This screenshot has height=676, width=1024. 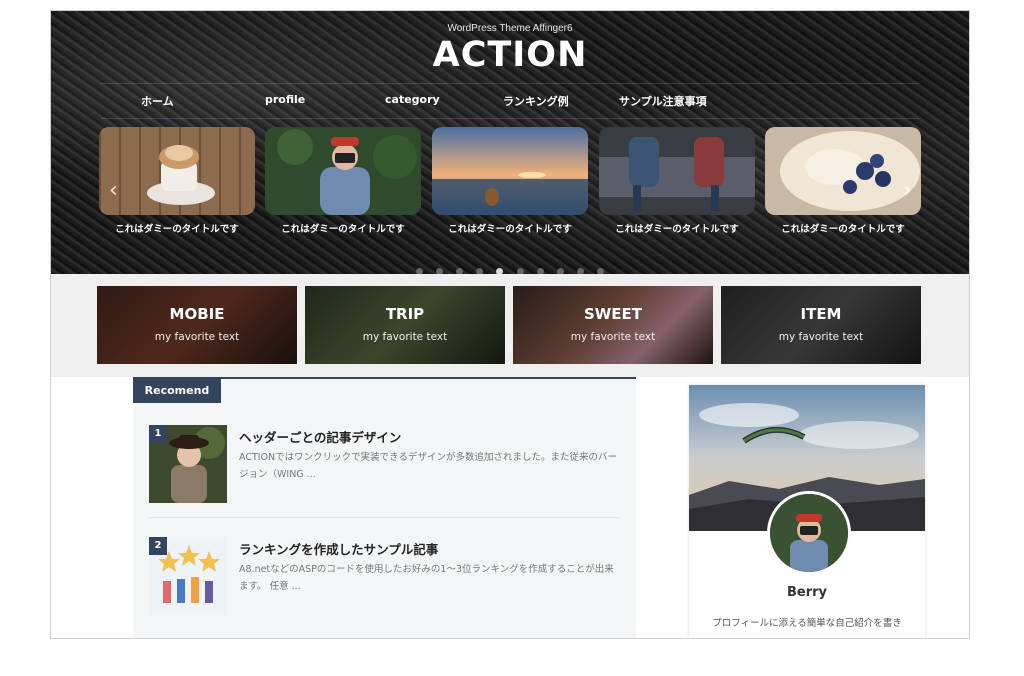 I want to click on divider, so click(x=384, y=517).